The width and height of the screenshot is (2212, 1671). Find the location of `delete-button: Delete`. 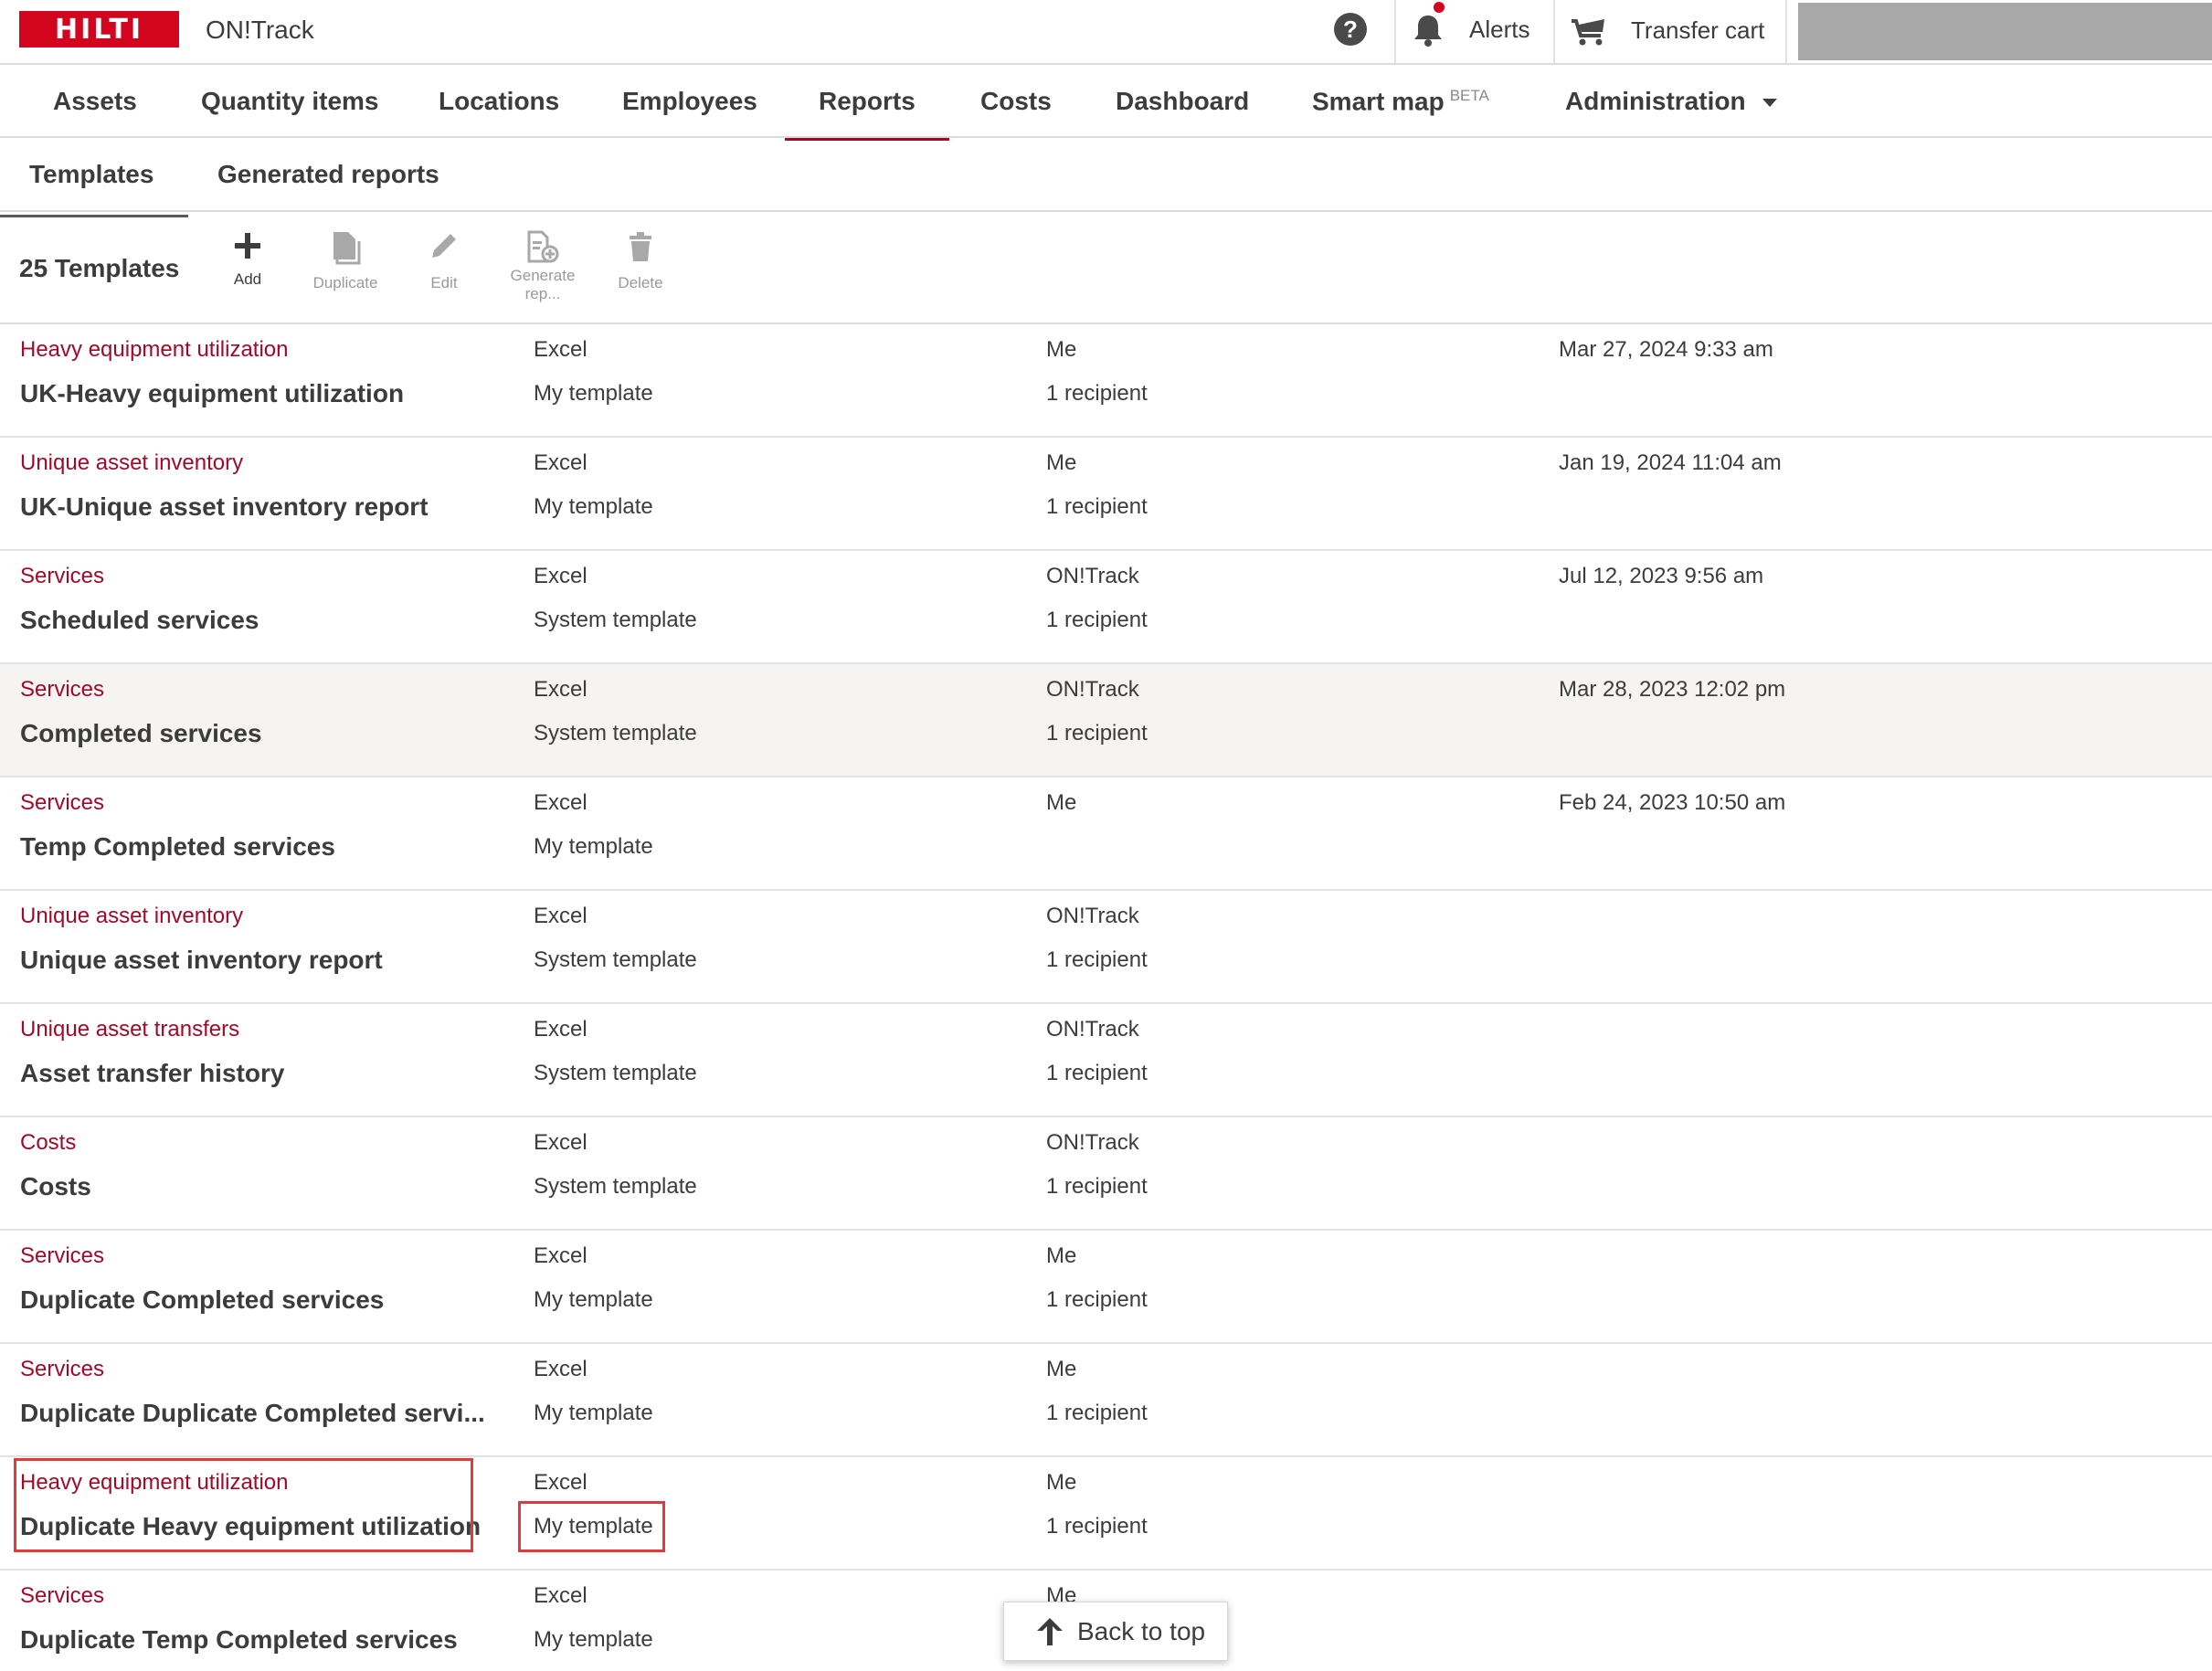

delete-button: Delete is located at coordinates (640, 261).